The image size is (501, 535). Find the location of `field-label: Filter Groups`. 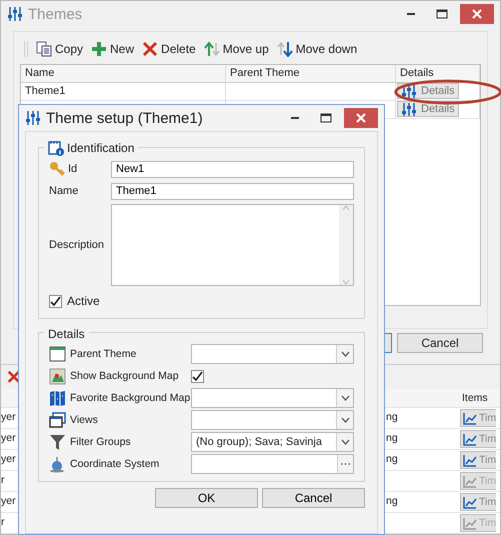

field-label: Filter Groups is located at coordinates (100, 442).